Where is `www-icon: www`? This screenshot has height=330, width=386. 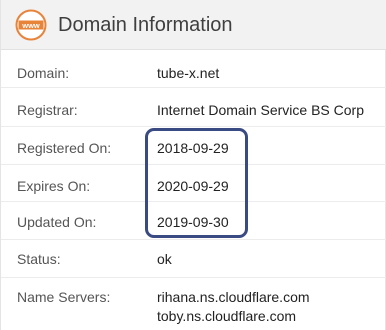 www-icon: www is located at coordinates (31, 25).